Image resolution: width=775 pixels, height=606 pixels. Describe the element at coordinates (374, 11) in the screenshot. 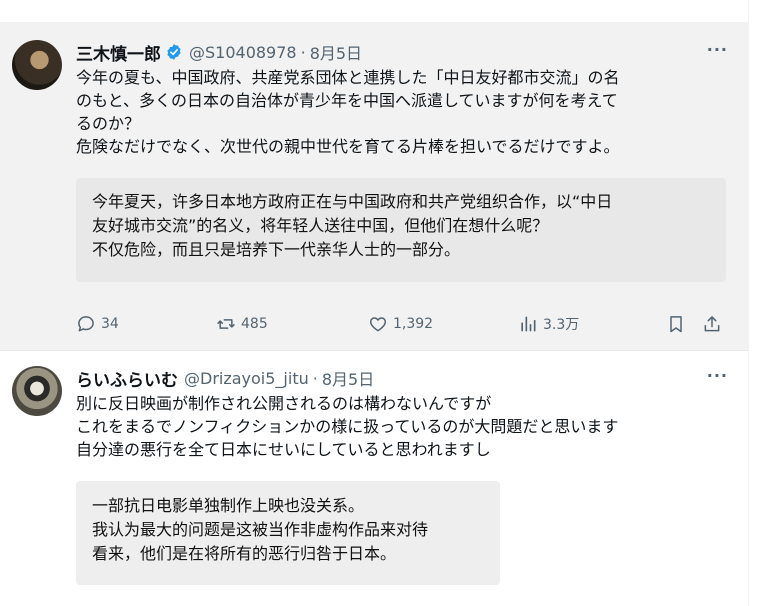

I see `top-strip` at that location.